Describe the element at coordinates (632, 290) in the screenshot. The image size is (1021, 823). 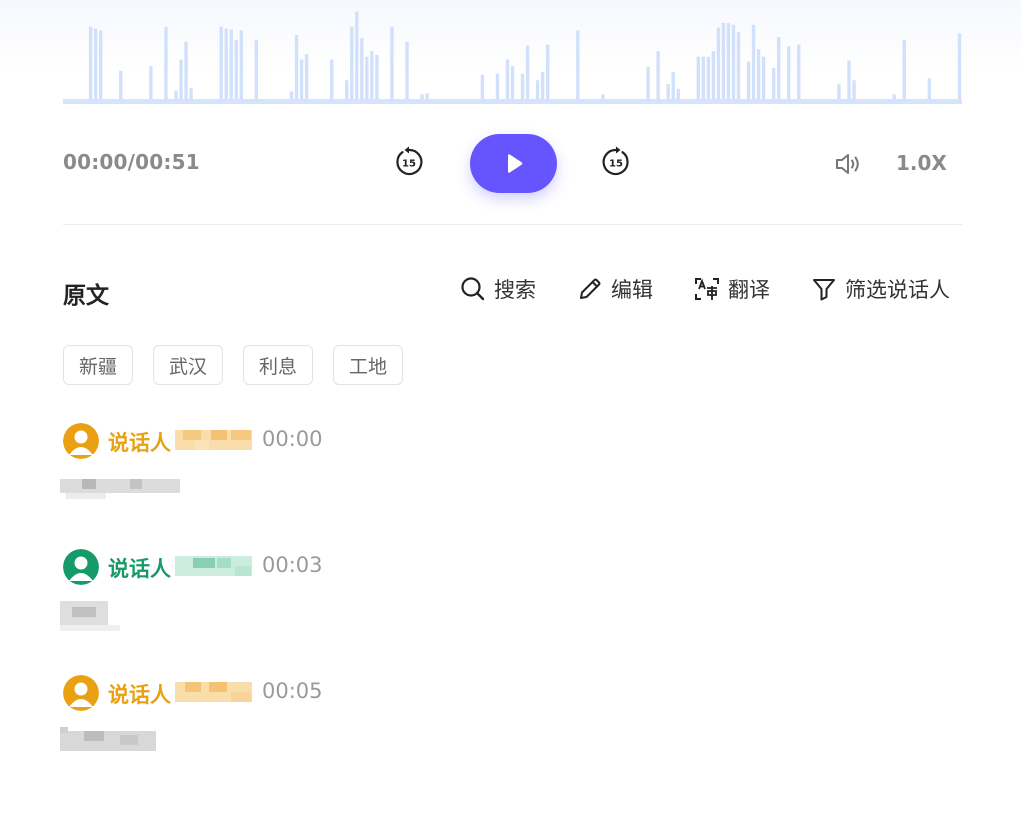
I see `edit-label: 编辑` at that location.